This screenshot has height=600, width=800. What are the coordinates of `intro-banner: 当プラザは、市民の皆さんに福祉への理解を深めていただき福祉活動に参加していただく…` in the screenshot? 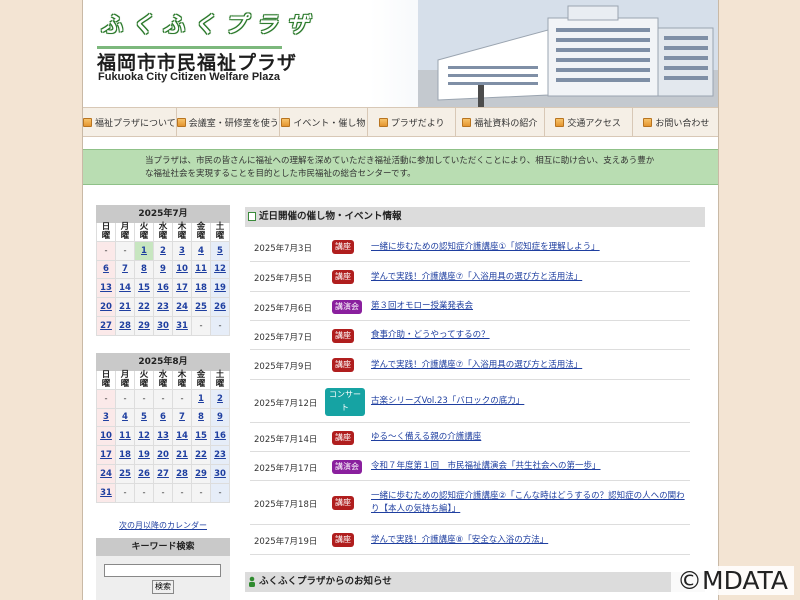 It's located at (400, 167).